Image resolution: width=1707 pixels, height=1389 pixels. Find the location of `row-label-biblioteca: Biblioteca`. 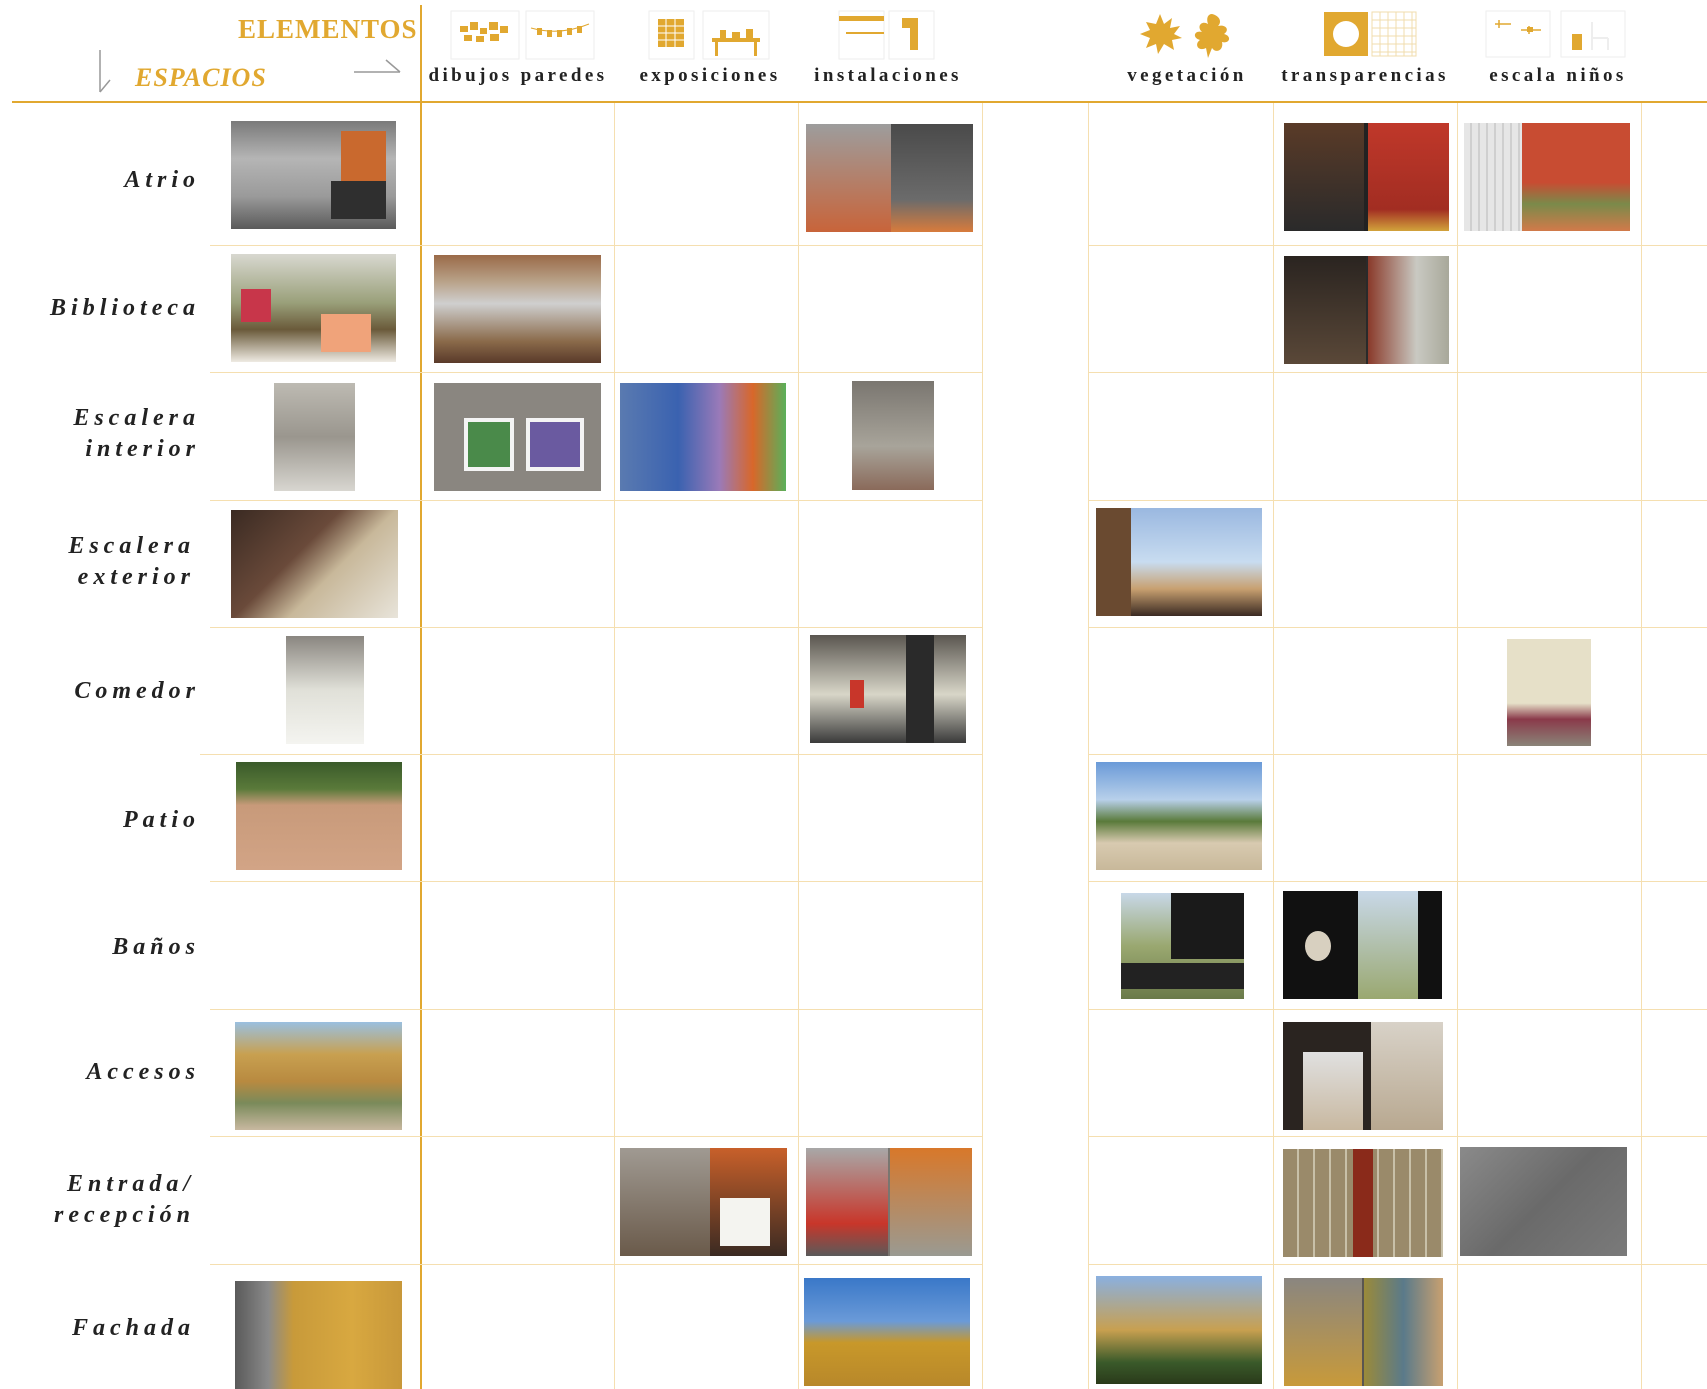

row-label-biblioteca: Biblioteca is located at coordinates (125, 308).